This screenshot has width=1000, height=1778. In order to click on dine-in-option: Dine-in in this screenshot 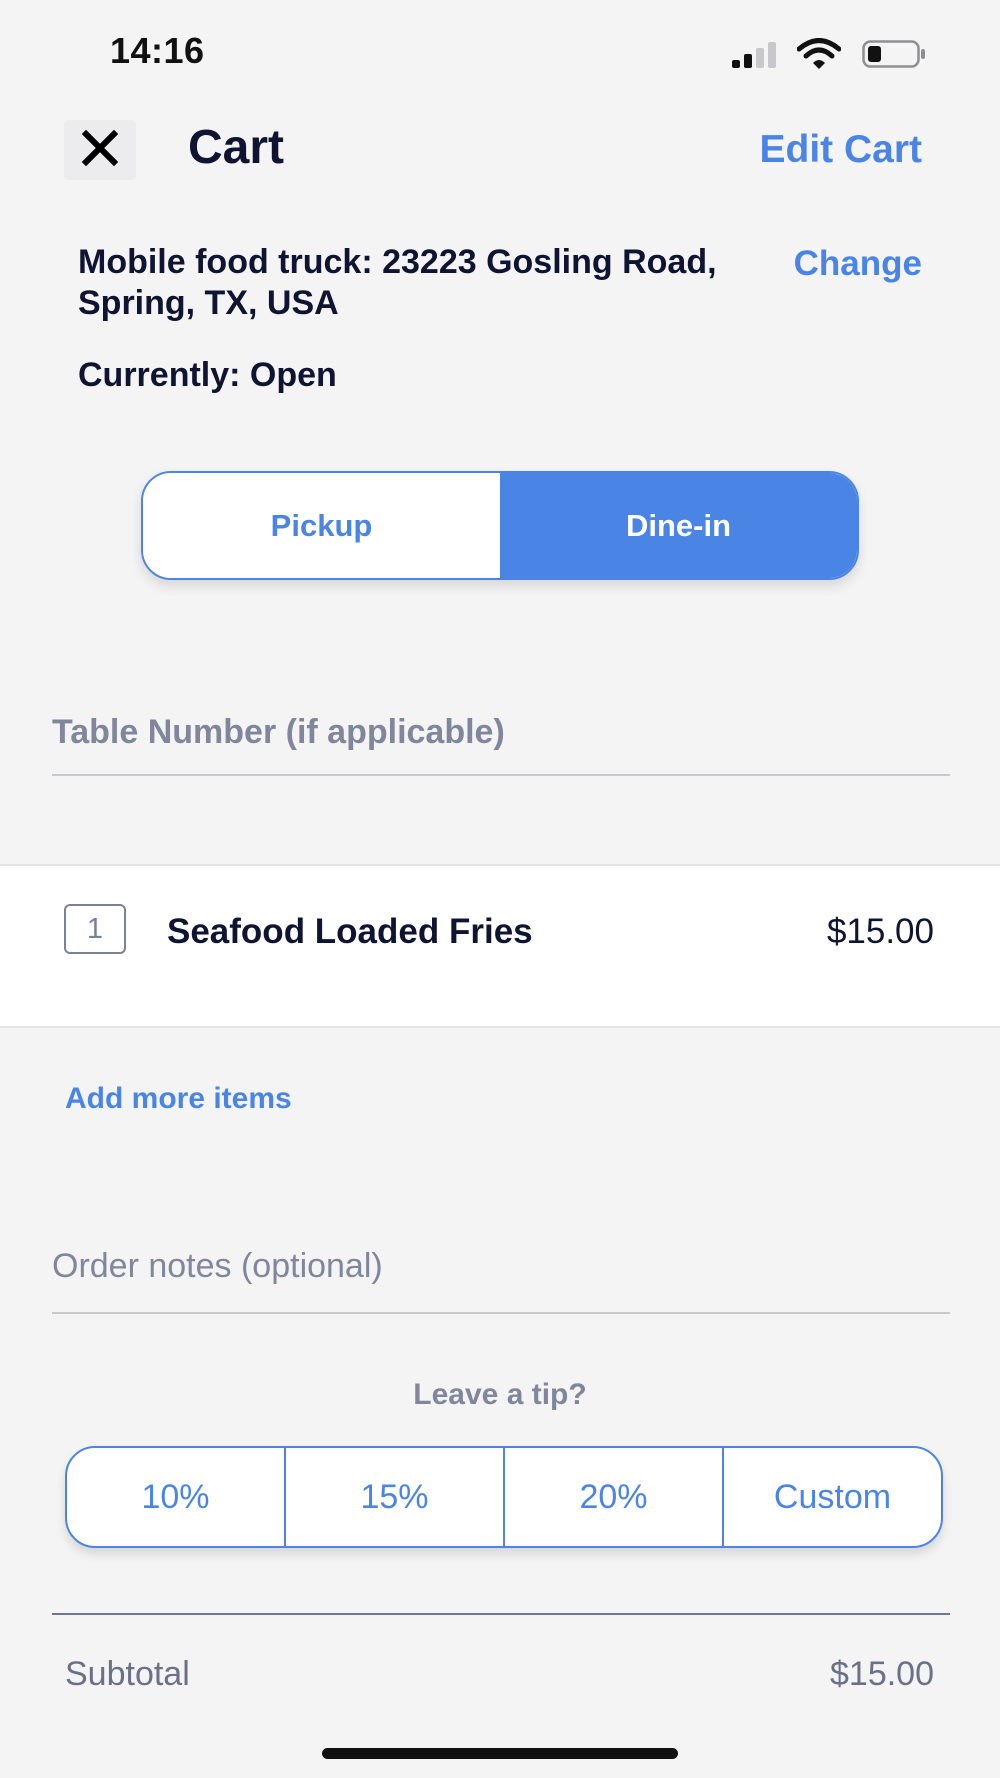, I will do `click(678, 525)`.